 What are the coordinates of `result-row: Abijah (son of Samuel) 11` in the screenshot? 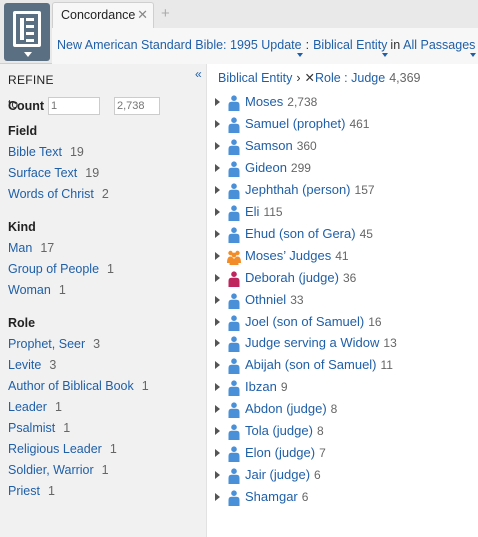 It's located at (345, 366).